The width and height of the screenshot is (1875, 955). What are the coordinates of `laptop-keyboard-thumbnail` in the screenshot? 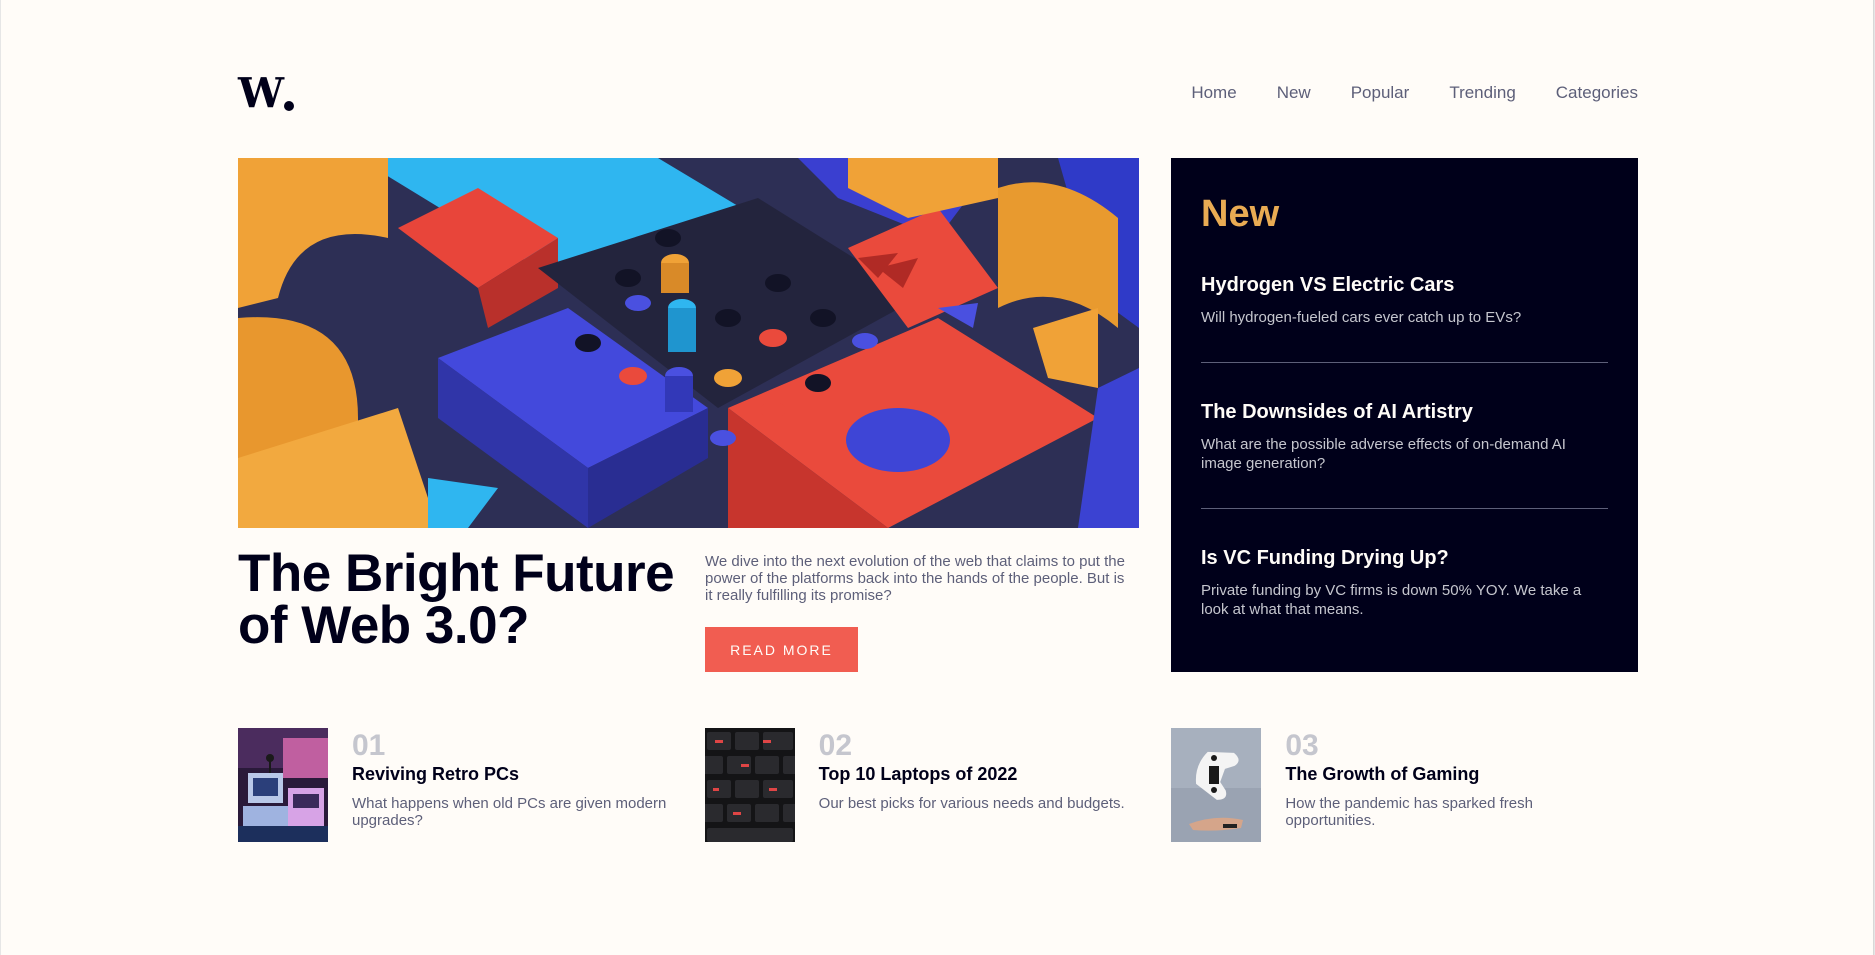 It's located at (749, 785).